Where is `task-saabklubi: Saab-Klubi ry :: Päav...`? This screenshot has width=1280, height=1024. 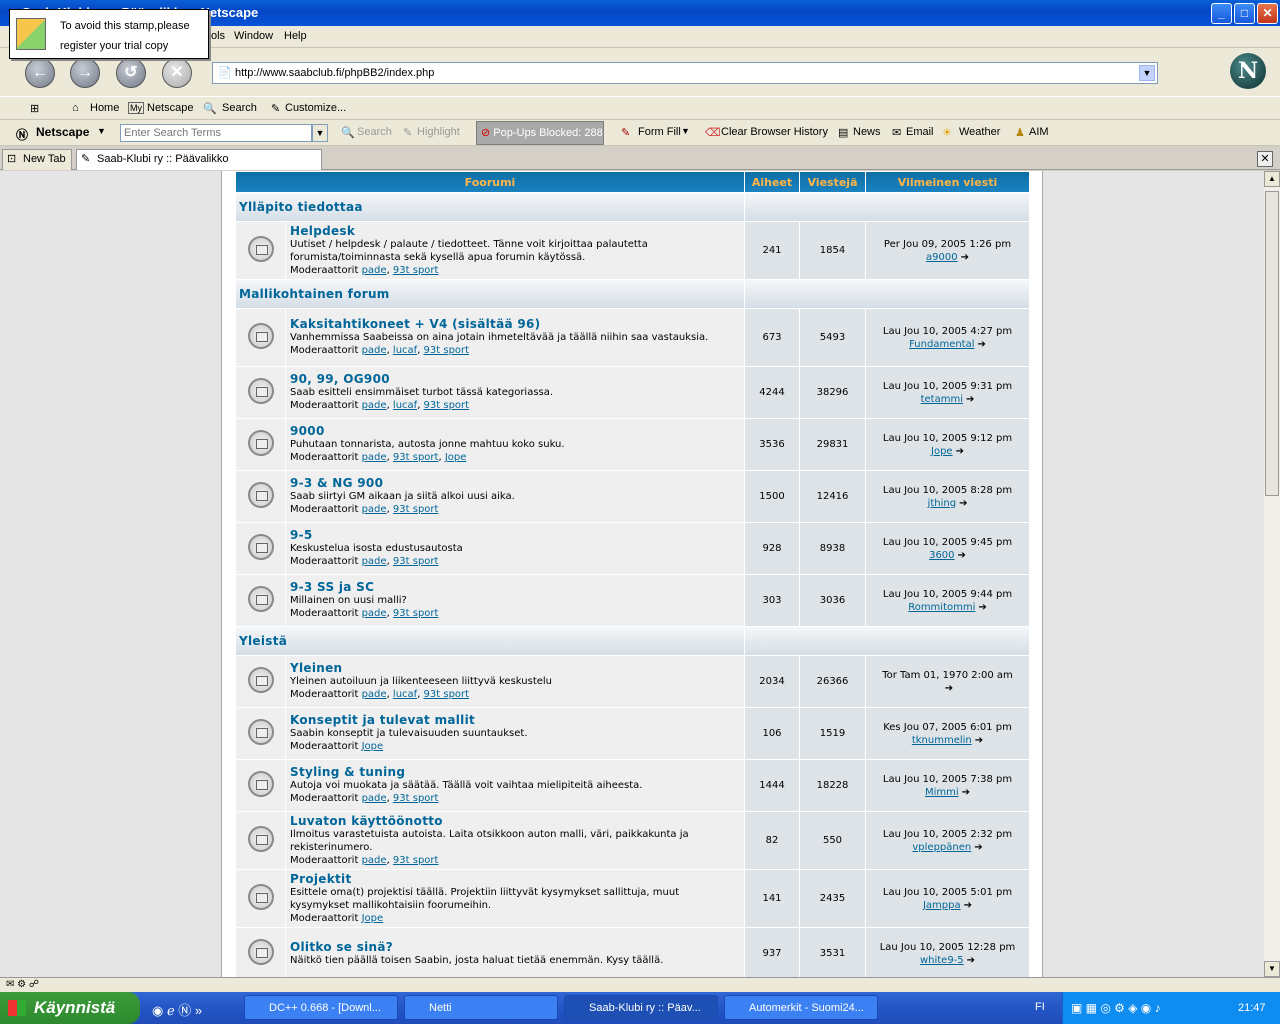
task-saabklubi: Saab-Klubi ry :: Päav... is located at coordinates (641, 1007).